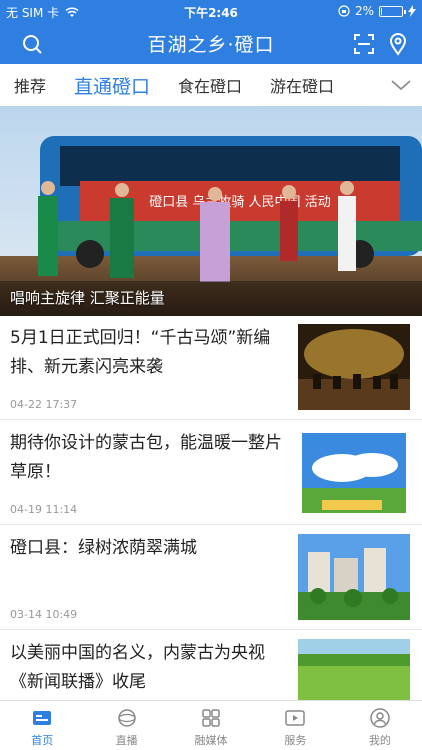 This screenshot has width=422, height=750. I want to click on category-tabs: 推荐 直通磴口 食在磴口 游在磴口, so click(211, 85).